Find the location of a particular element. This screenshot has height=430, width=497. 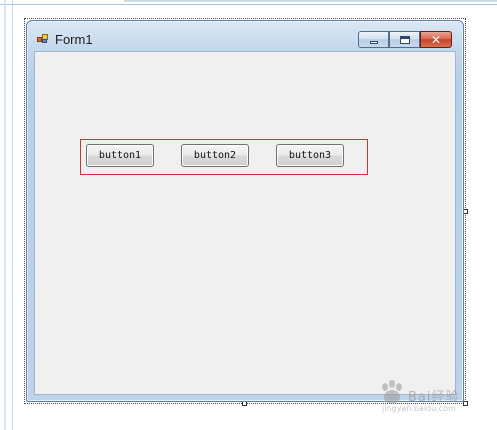

paw-logo-icon is located at coordinates (392, 392).